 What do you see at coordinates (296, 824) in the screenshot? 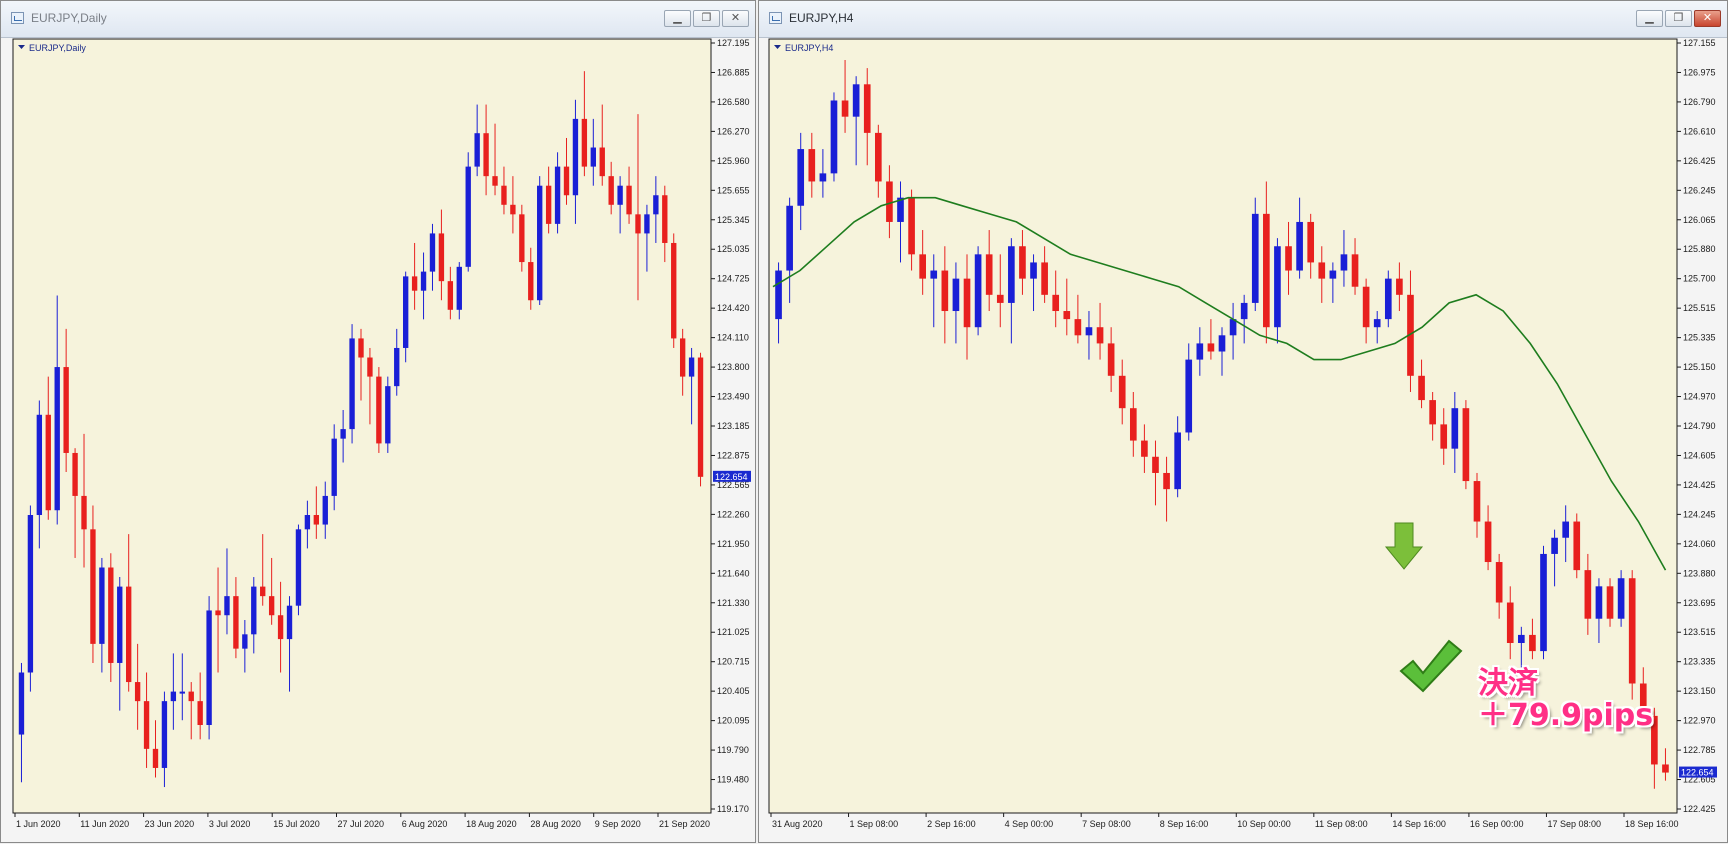
I see `x-tick-label: 15 Jul 2020` at bounding box center [296, 824].